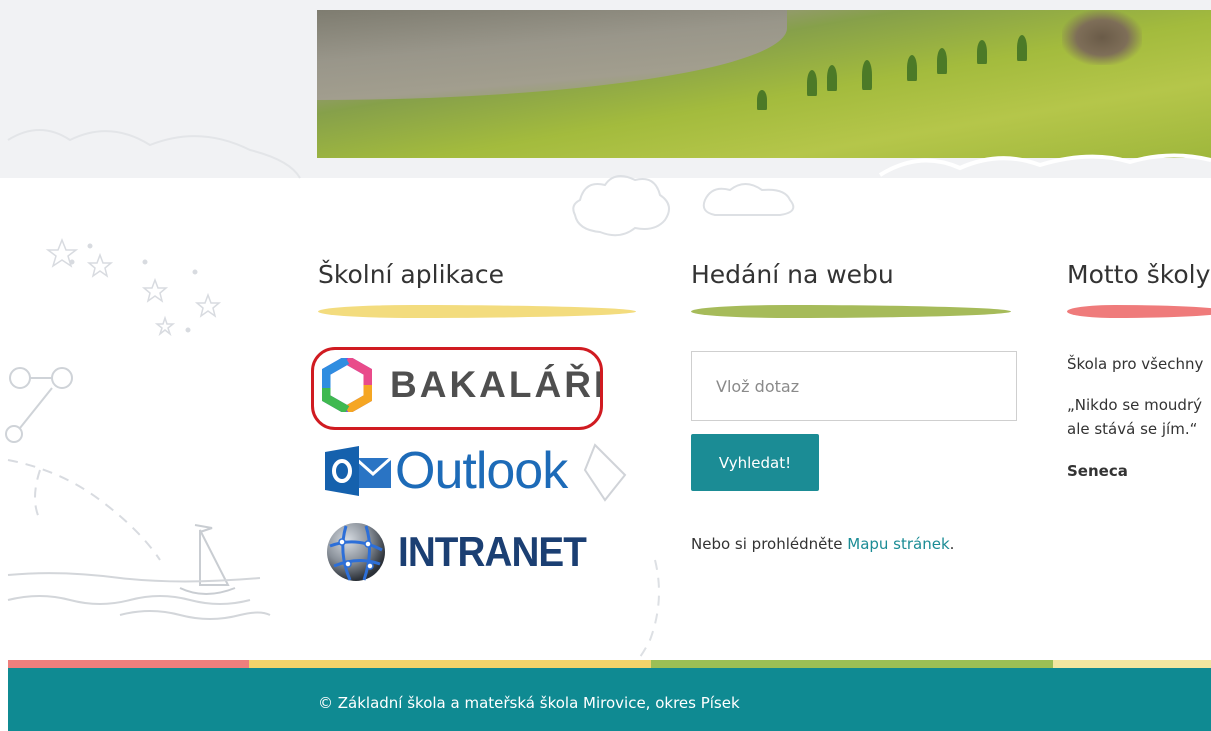 This screenshot has width=1211, height=731. I want to click on motto-quote-line-1: „Nikdo se moudrý, so click(1134, 405).